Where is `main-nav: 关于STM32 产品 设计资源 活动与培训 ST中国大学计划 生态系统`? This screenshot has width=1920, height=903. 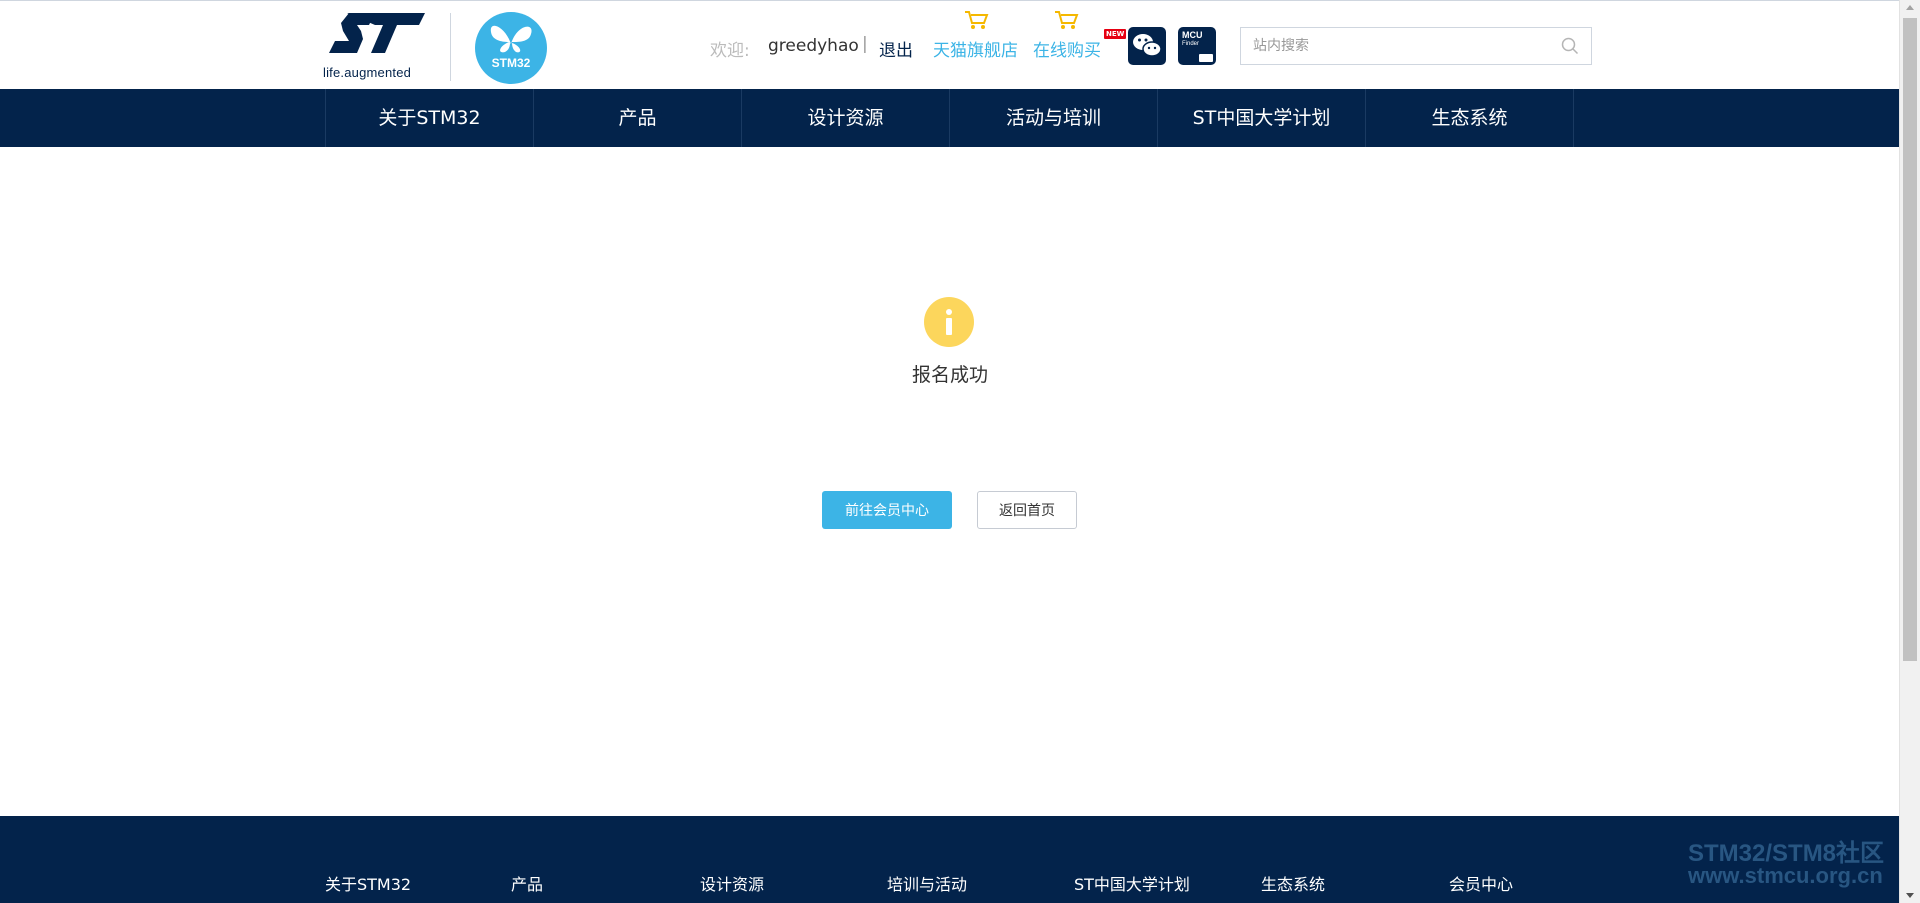
main-nav: 关于STM32 产品 设计资源 活动与培训 ST中国大学计划 生态系统 is located at coordinates (949, 118).